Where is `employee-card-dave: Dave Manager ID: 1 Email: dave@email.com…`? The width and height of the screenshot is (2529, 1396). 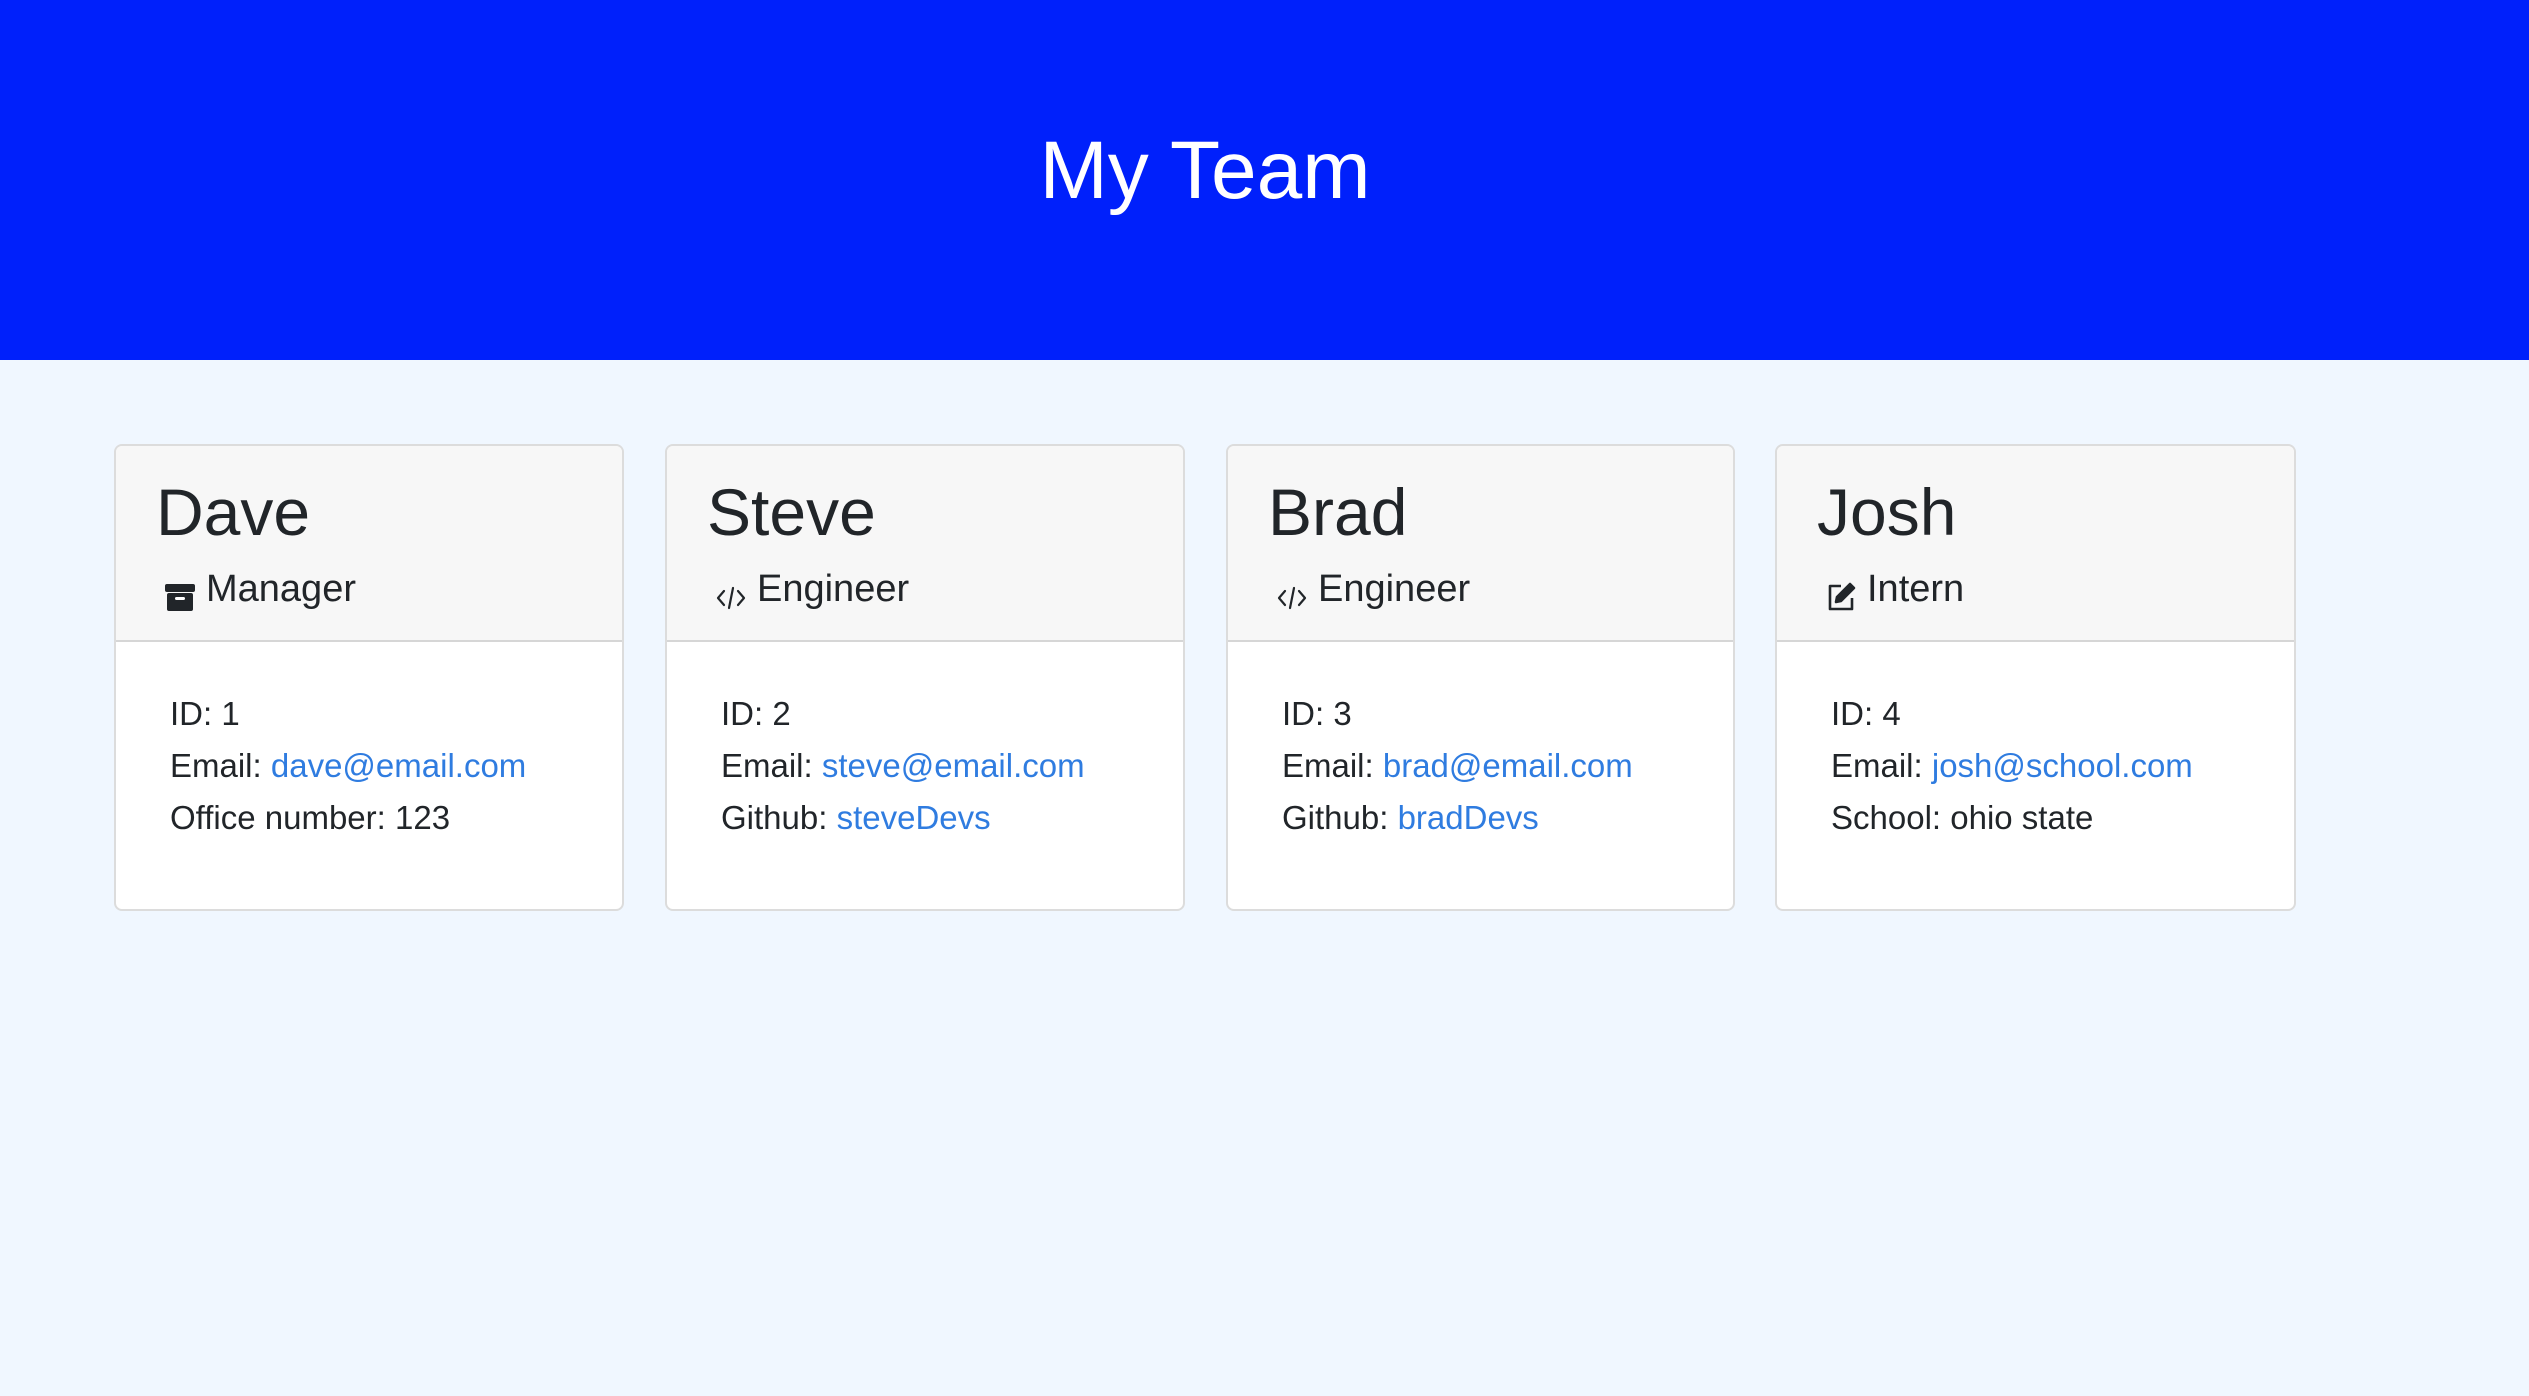
employee-card-dave: Dave Manager ID: 1 Email: dave@email.com… is located at coordinates (369, 677).